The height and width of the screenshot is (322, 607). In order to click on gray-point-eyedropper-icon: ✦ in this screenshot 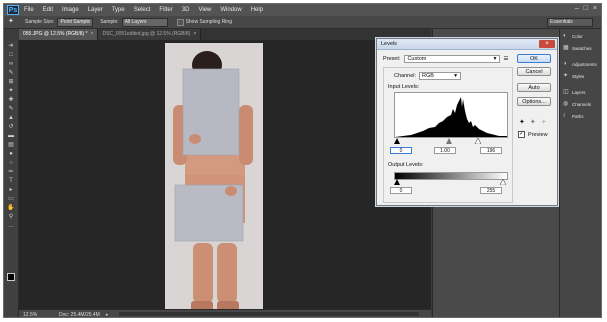, I will do `click(533, 122)`.